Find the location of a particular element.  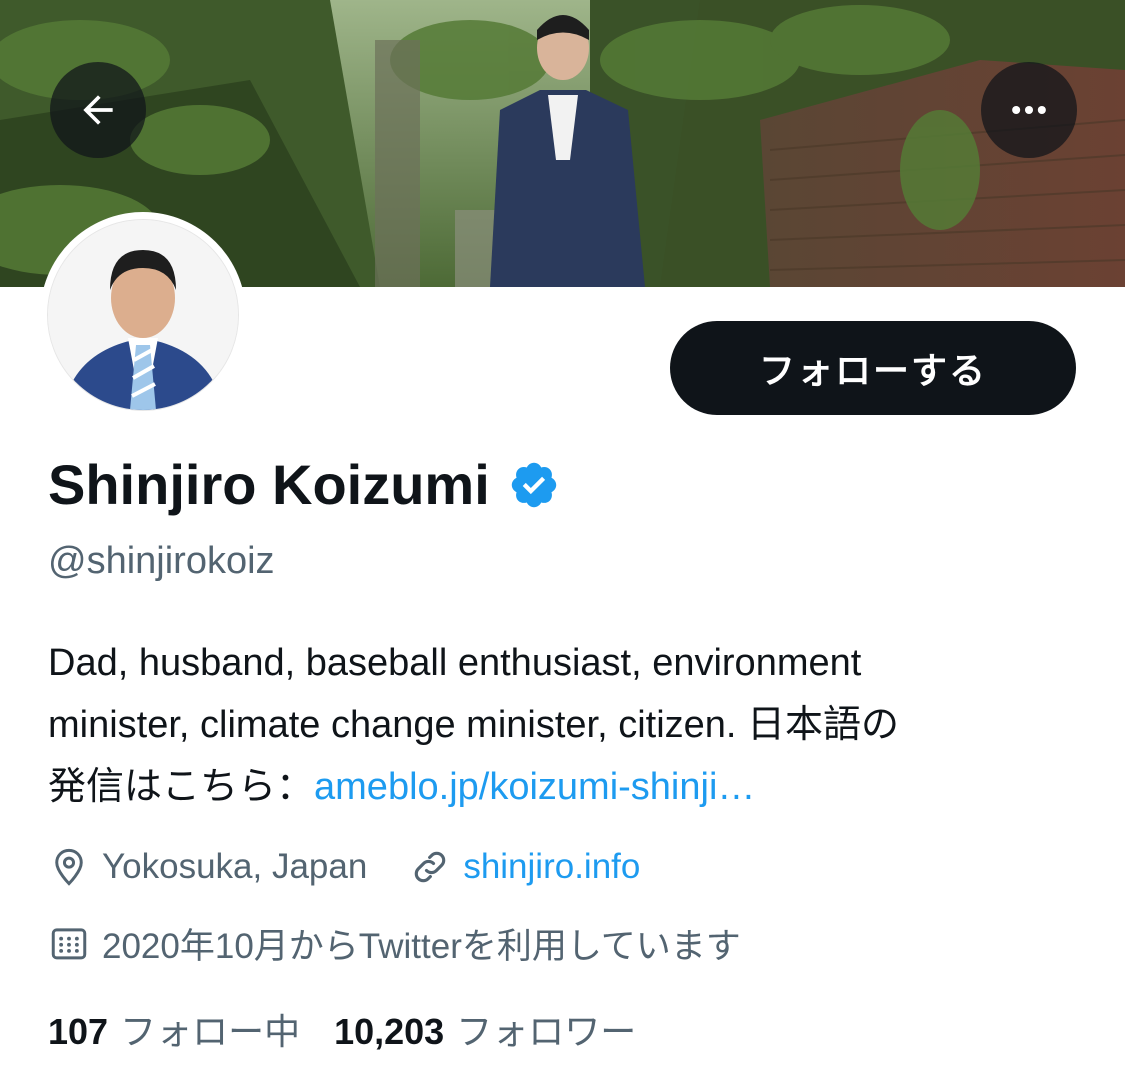

more-horizontal-icon is located at coordinates (1029, 110).